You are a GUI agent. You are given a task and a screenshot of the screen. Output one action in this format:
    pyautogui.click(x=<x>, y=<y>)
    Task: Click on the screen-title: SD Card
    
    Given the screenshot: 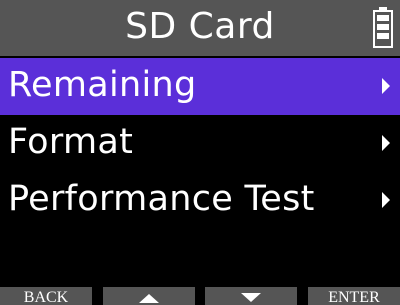 What is the action you would take?
    pyautogui.click(x=200, y=26)
    